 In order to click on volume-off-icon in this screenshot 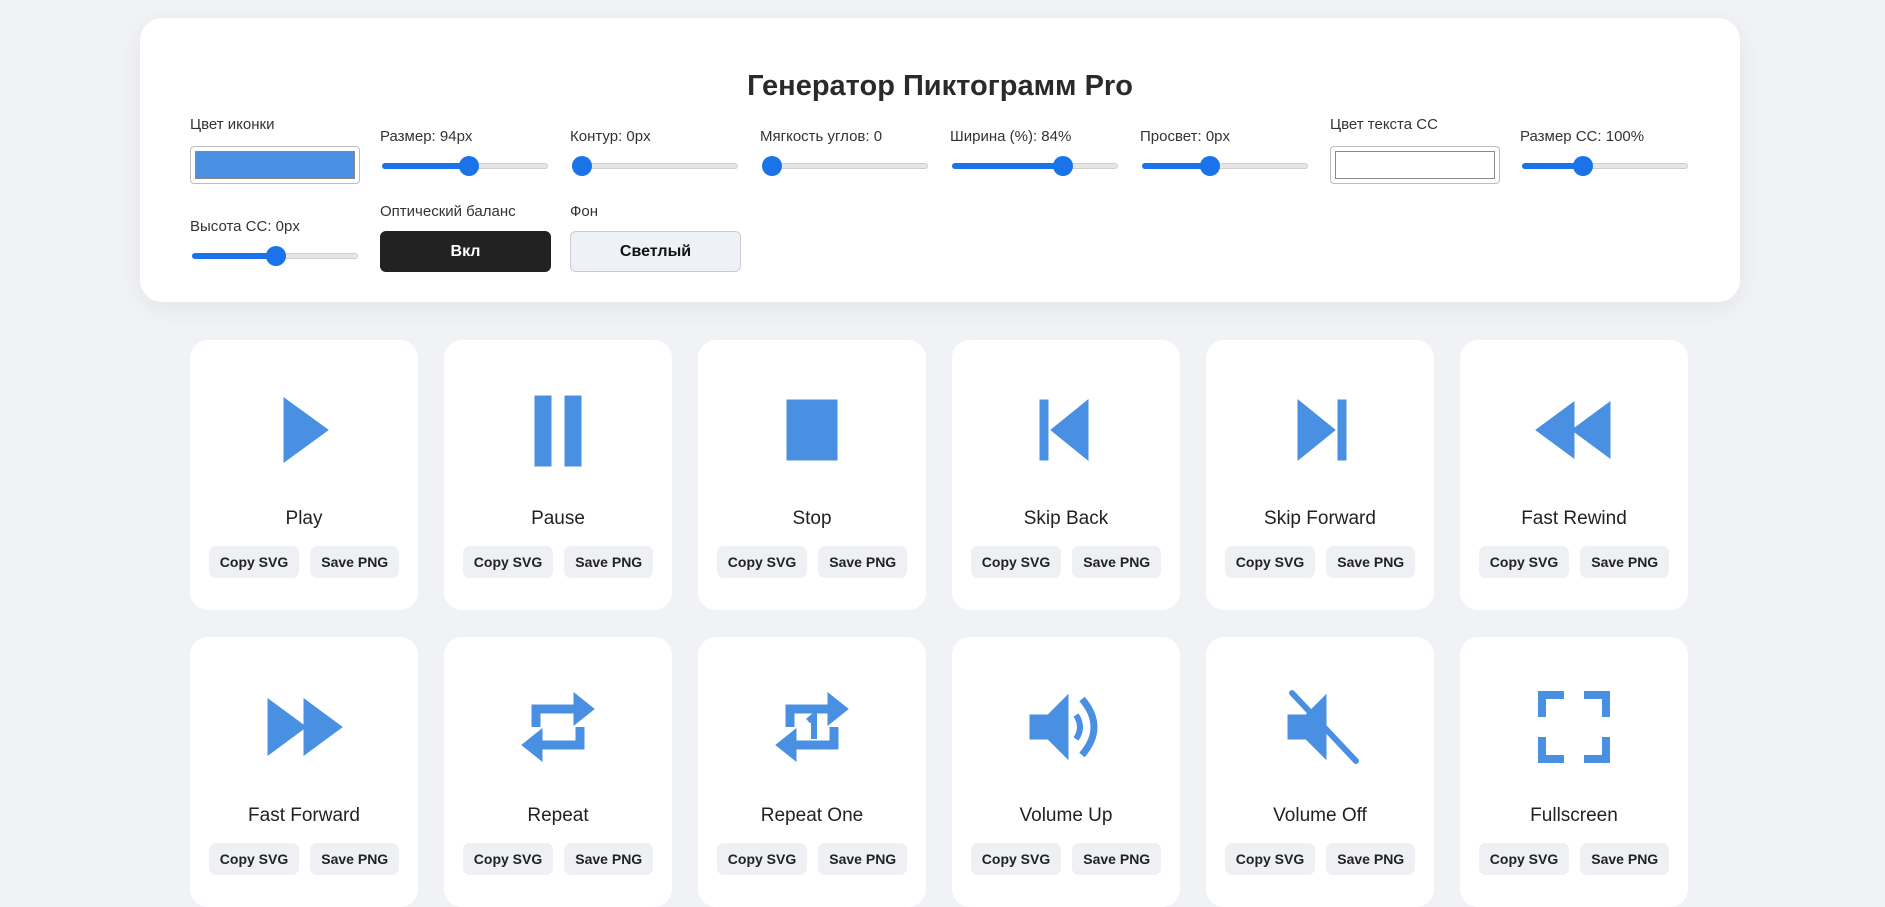, I will do `click(1320, 727)`.